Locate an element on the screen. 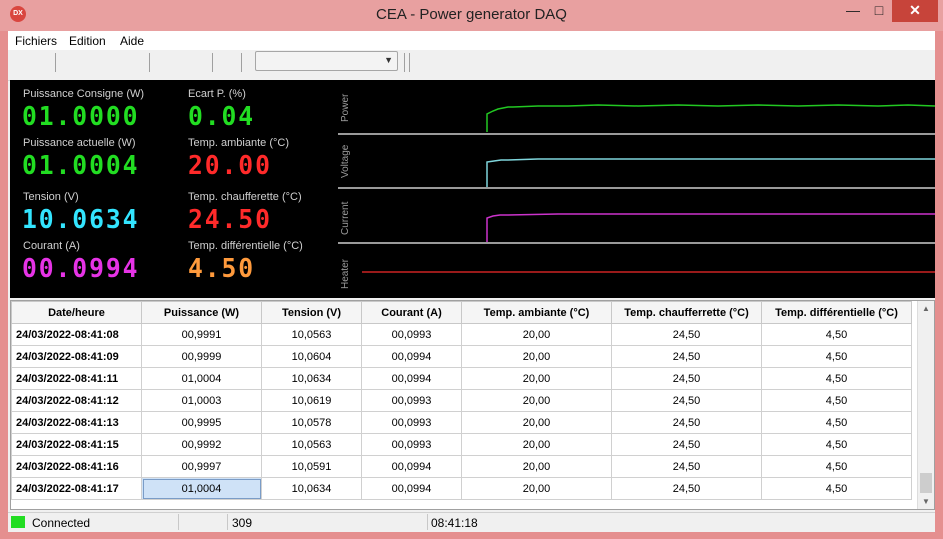 This screenshot has height=539, width=943. cell-puissance: 00,9991 is located at coordinates (201, 334).